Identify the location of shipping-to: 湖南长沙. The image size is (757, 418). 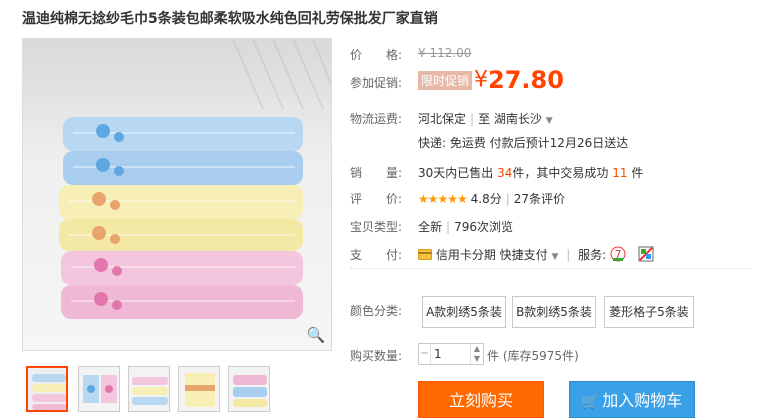
(517, 119).